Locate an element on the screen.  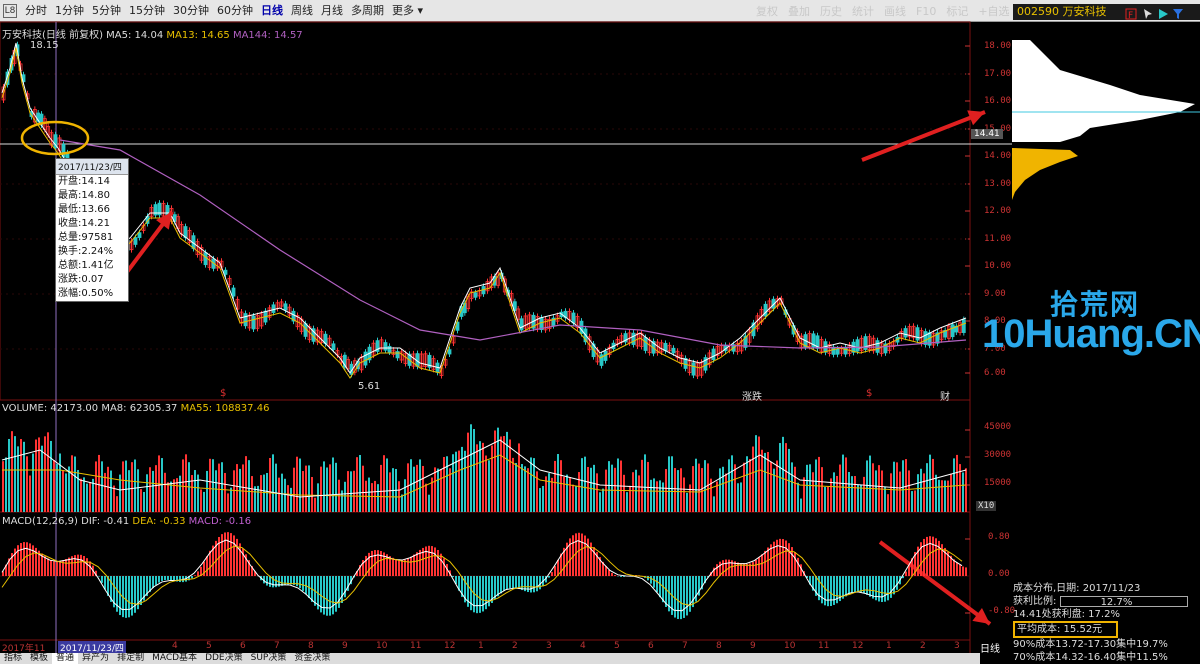
tab-template: 模板 is located at coordinates (39, 658).